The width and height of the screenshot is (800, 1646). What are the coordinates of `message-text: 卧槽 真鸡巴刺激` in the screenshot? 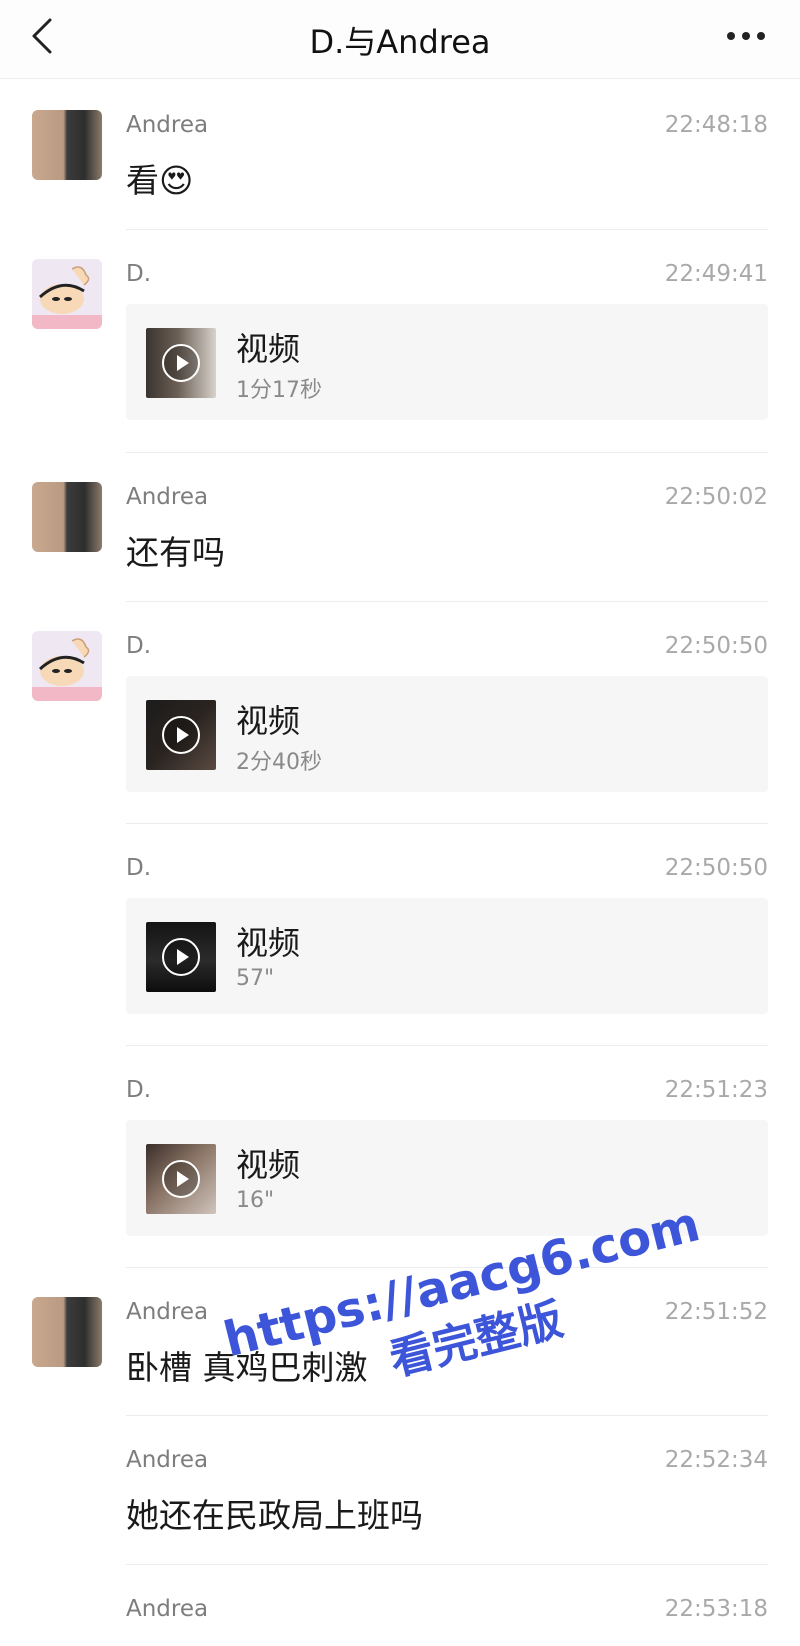 It's located at (247, 1367).